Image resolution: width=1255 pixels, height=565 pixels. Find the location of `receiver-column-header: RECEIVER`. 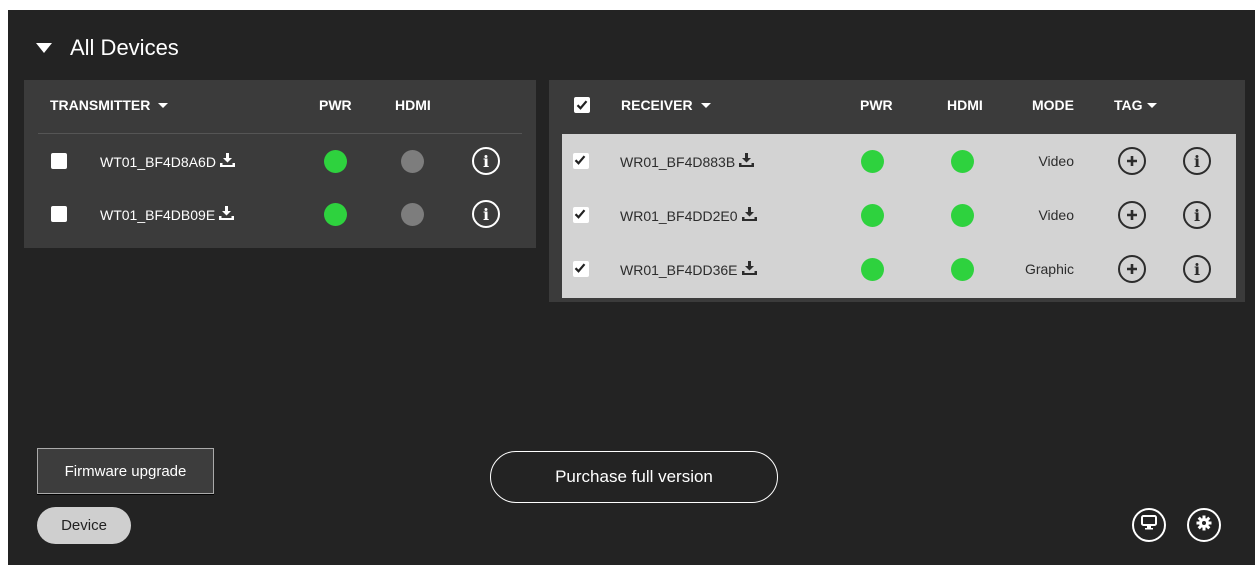

receiver-column-header: RECEIVER is located at coordinates (666, 105).